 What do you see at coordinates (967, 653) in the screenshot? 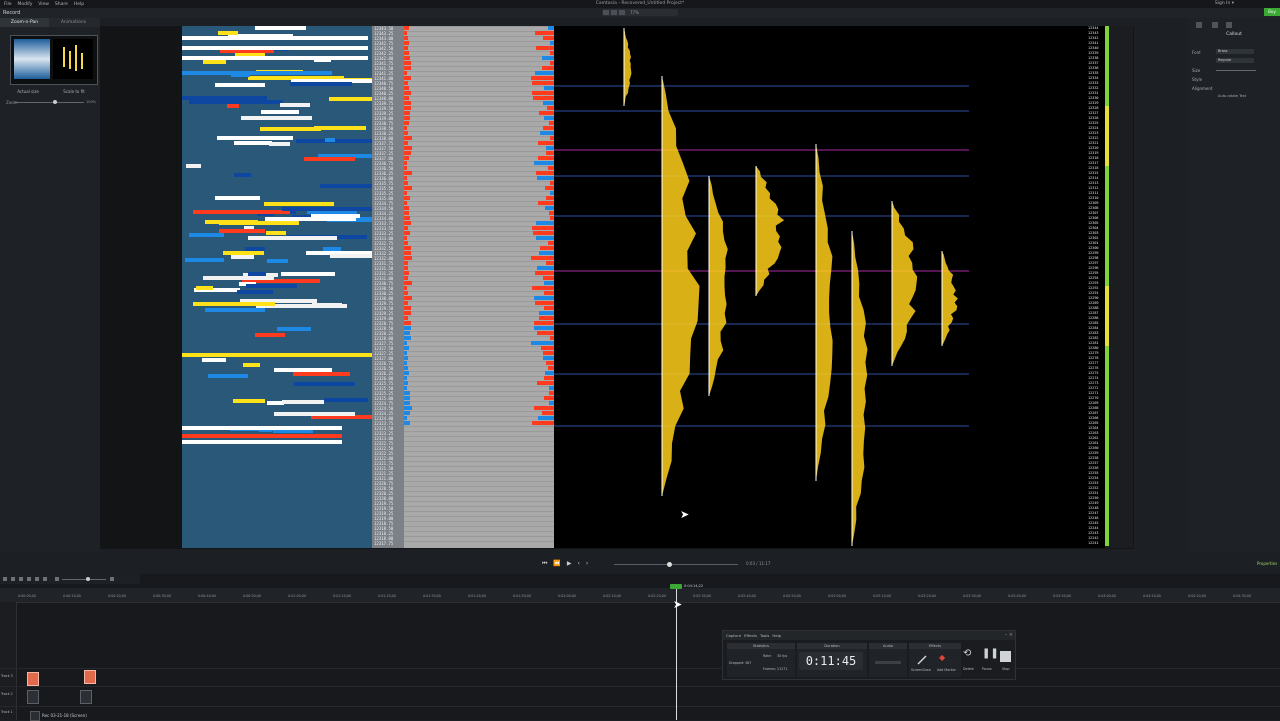
I see `delete-icon: ⟲` at bounding box center [967, 653].